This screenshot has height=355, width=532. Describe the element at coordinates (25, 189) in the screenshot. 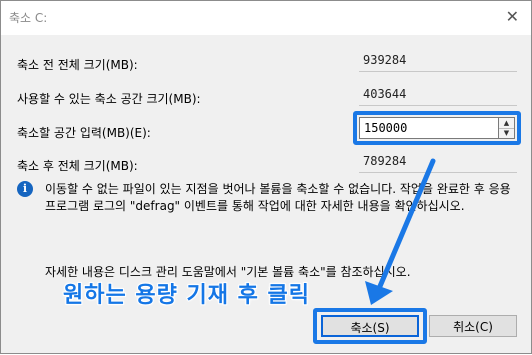

I see `info-icon: i` at that location.